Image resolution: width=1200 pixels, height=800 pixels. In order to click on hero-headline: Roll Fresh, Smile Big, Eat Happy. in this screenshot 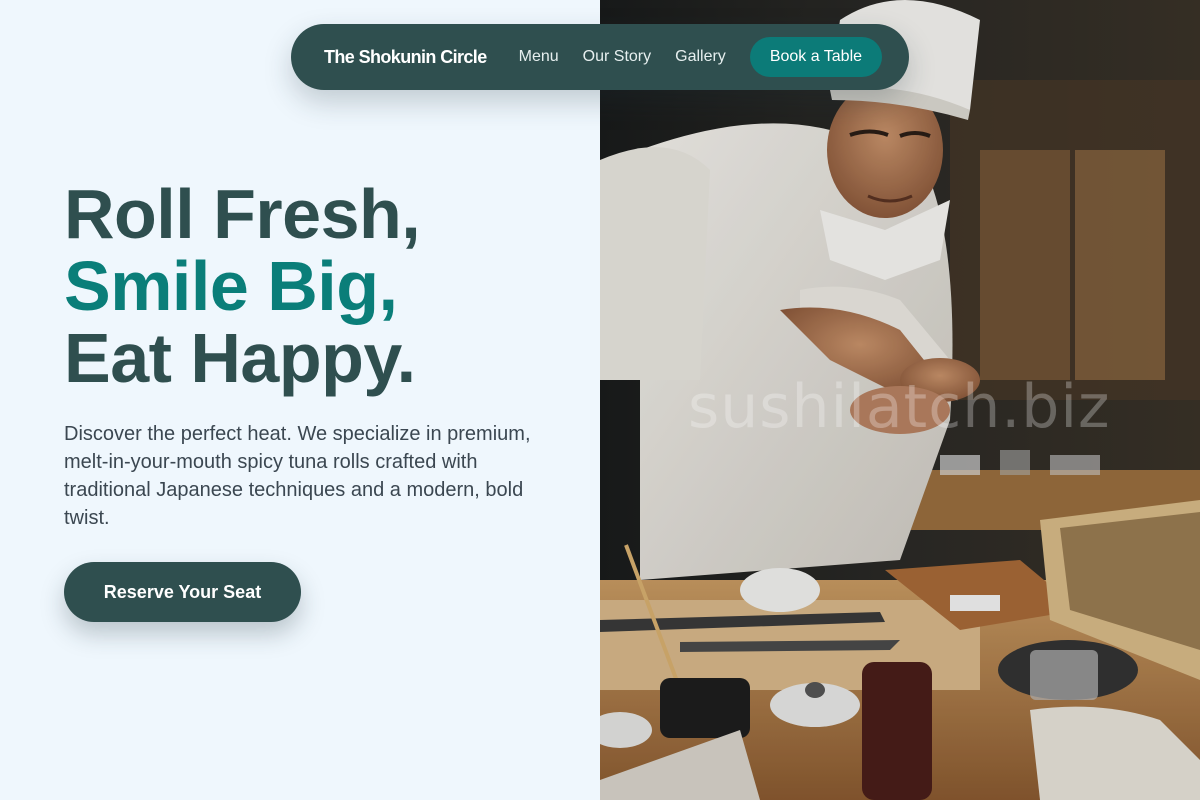, I will do `click(242, 286)`.